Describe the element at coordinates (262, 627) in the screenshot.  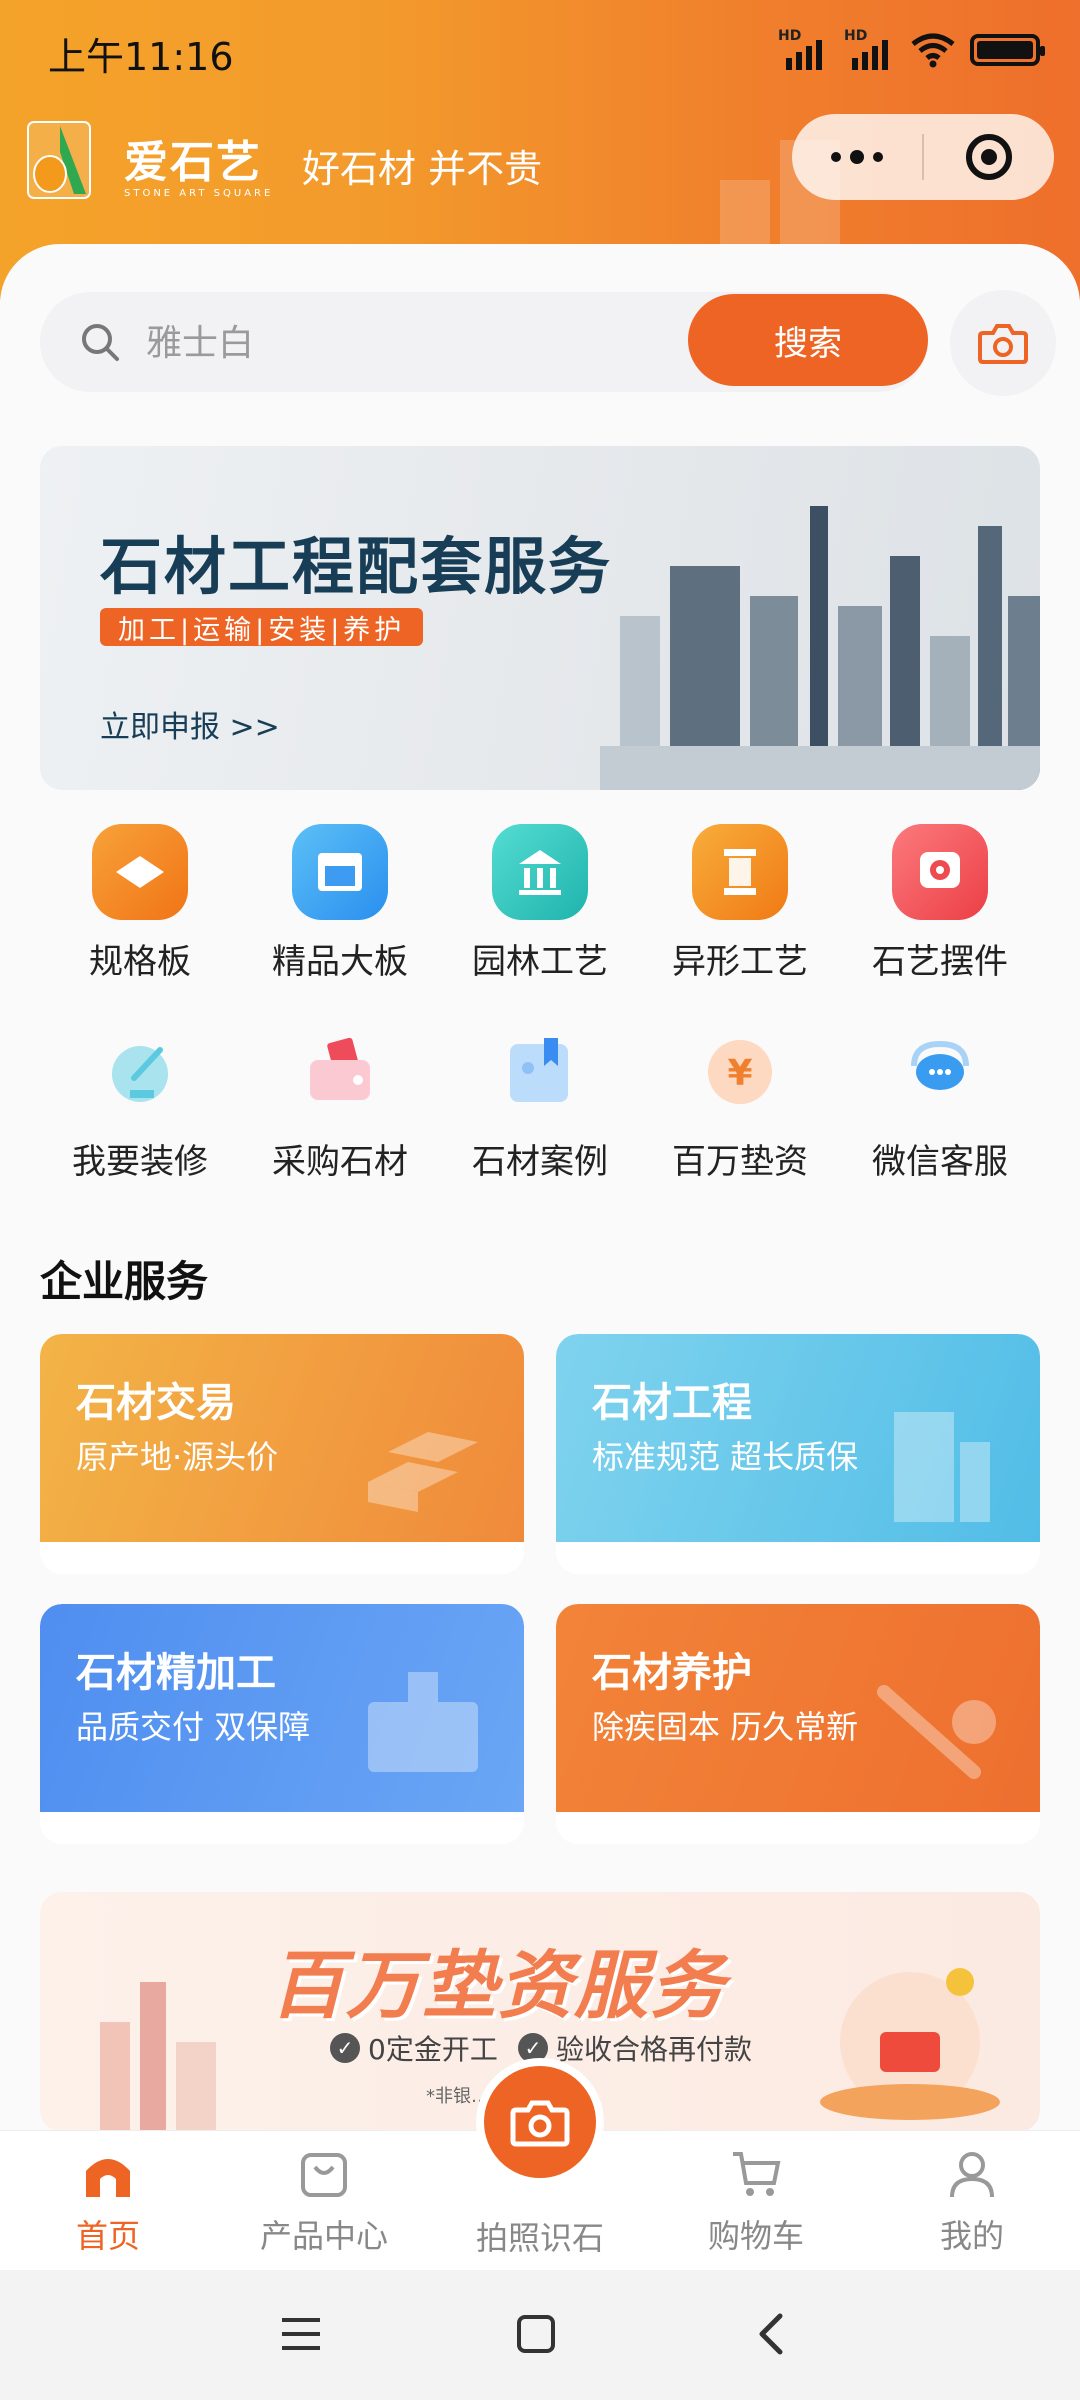
I see `banner-tags: 加工|运输|安装|养护` at that location.